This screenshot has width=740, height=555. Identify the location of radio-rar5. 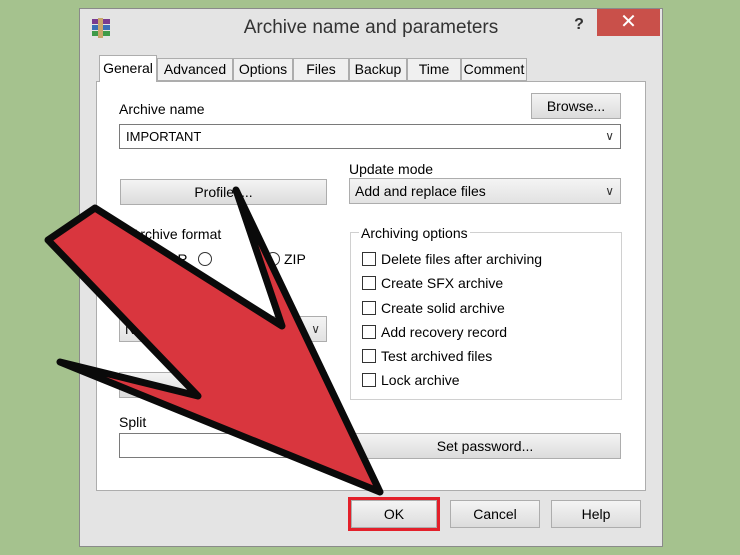
(205, 259).